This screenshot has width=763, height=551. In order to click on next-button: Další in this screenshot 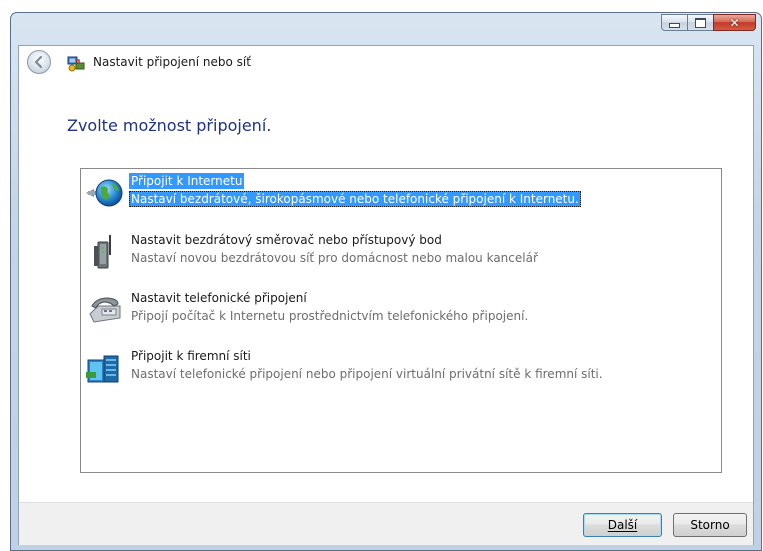, I will do `click(622, 525)`.